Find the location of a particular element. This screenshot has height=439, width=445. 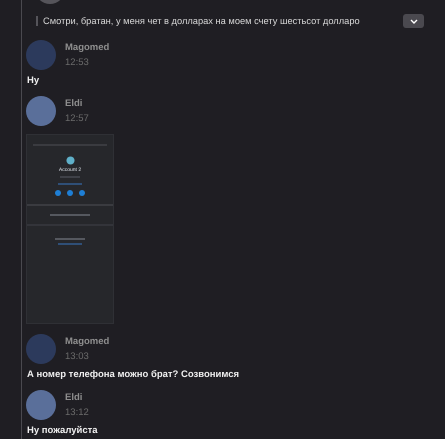

message-time: 12:57 is located at coordinates (77, 118).